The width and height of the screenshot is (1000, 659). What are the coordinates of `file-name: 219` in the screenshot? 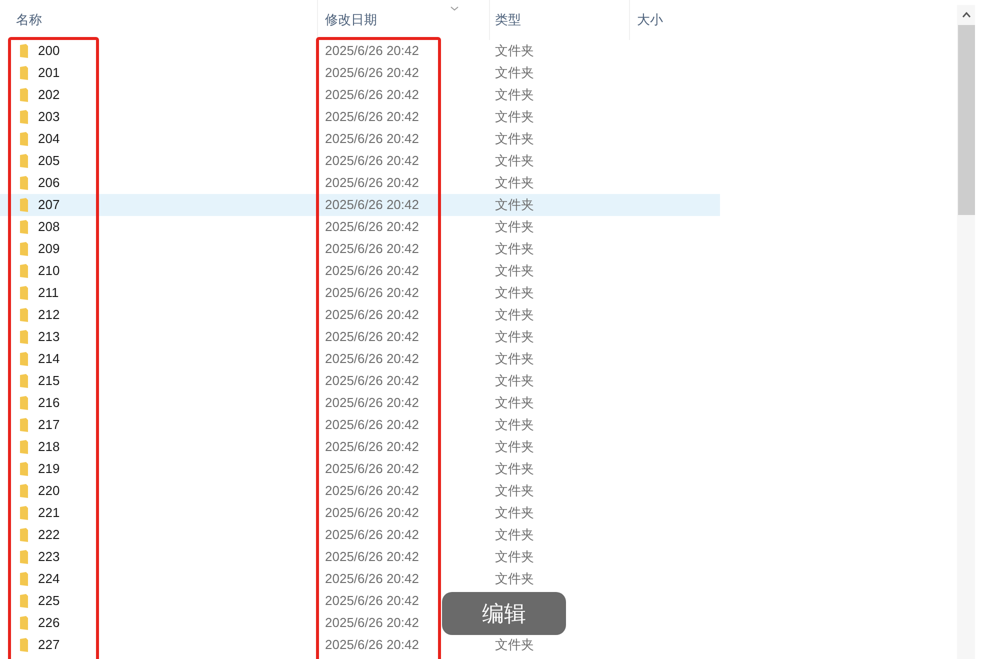 It's located at (49, 469).